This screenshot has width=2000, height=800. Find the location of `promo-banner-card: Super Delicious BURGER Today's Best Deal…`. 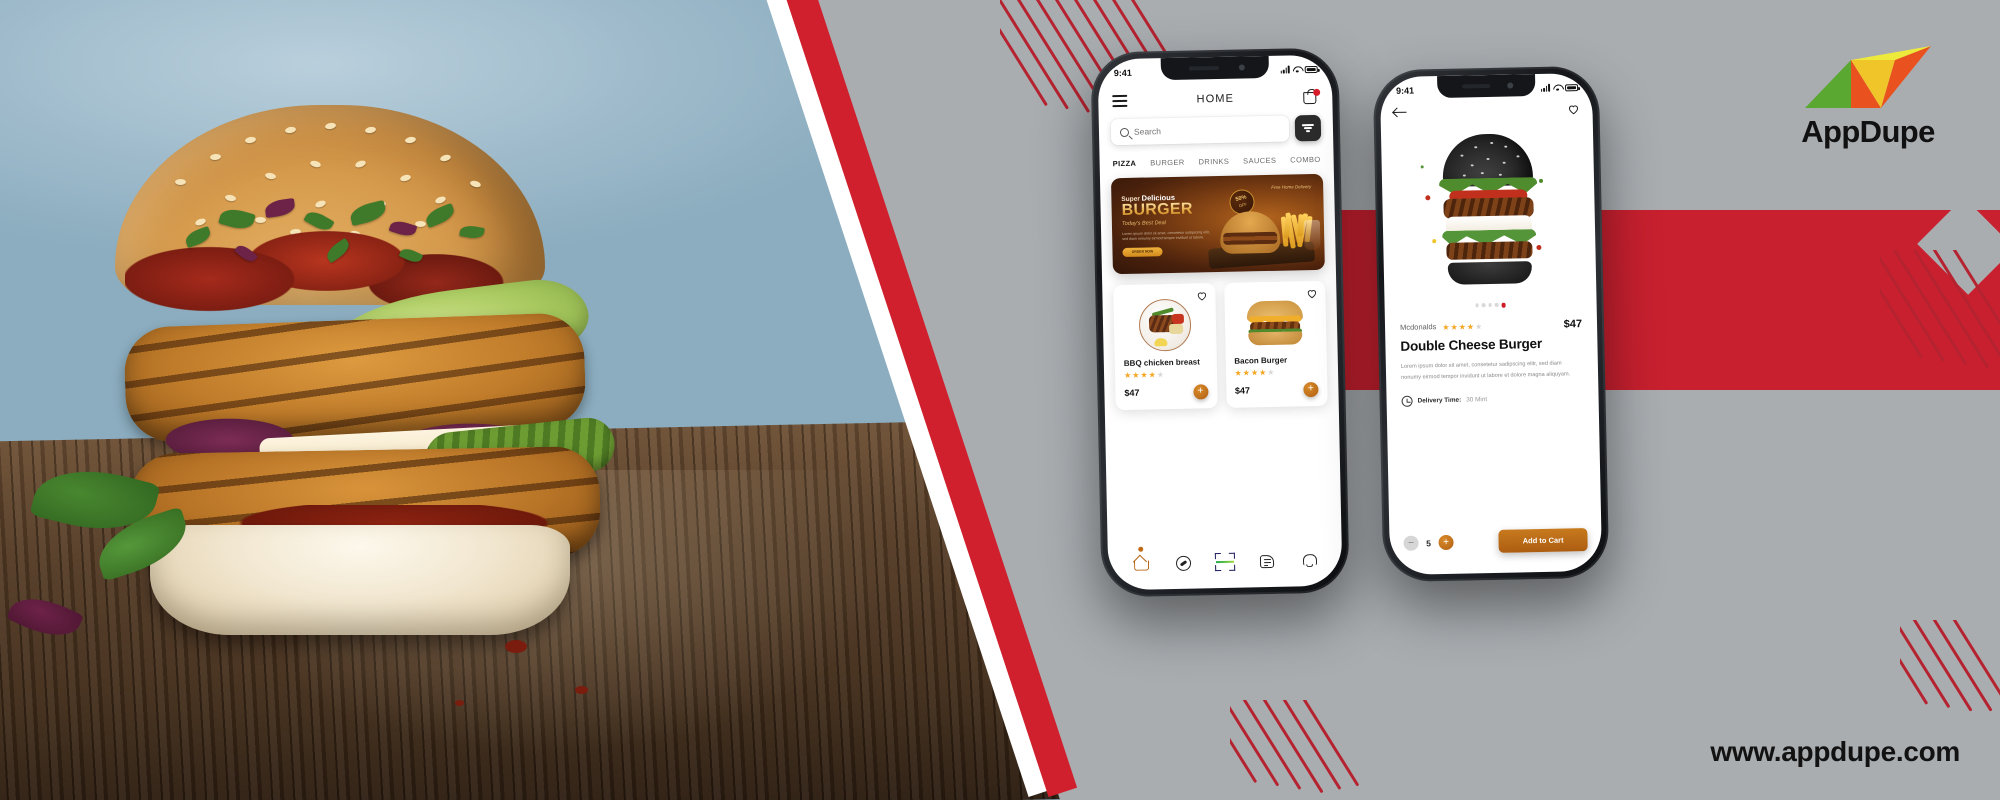

promo-banner-card: Super Delicious BURGER Today's Best Deal… is located at coordinates (1217, 224).